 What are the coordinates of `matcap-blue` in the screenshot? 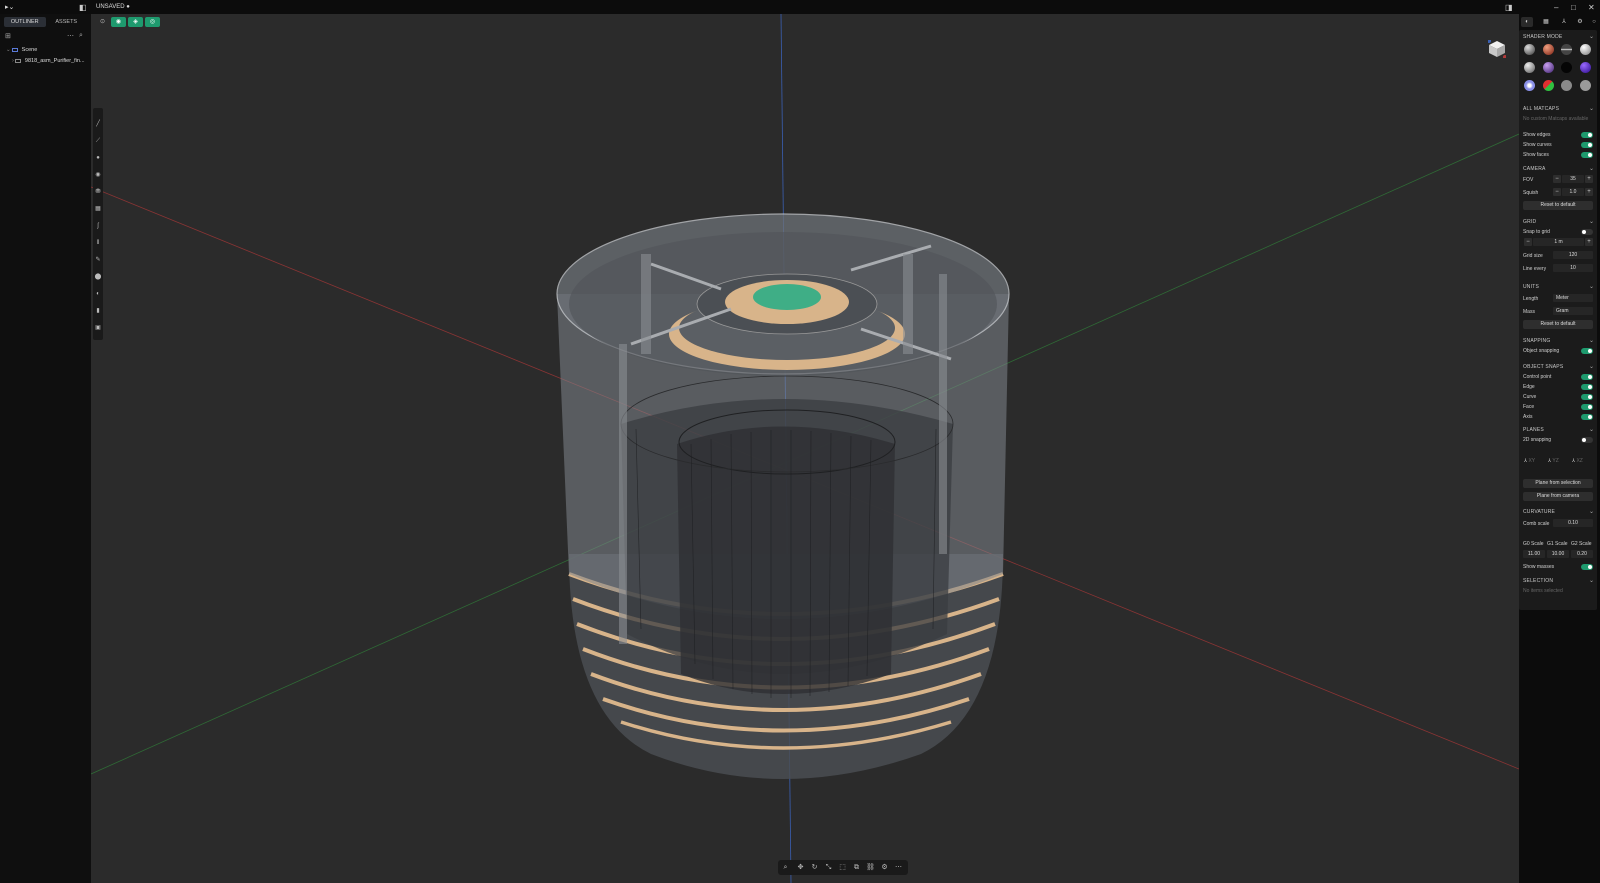 It's located at (1529, 85).